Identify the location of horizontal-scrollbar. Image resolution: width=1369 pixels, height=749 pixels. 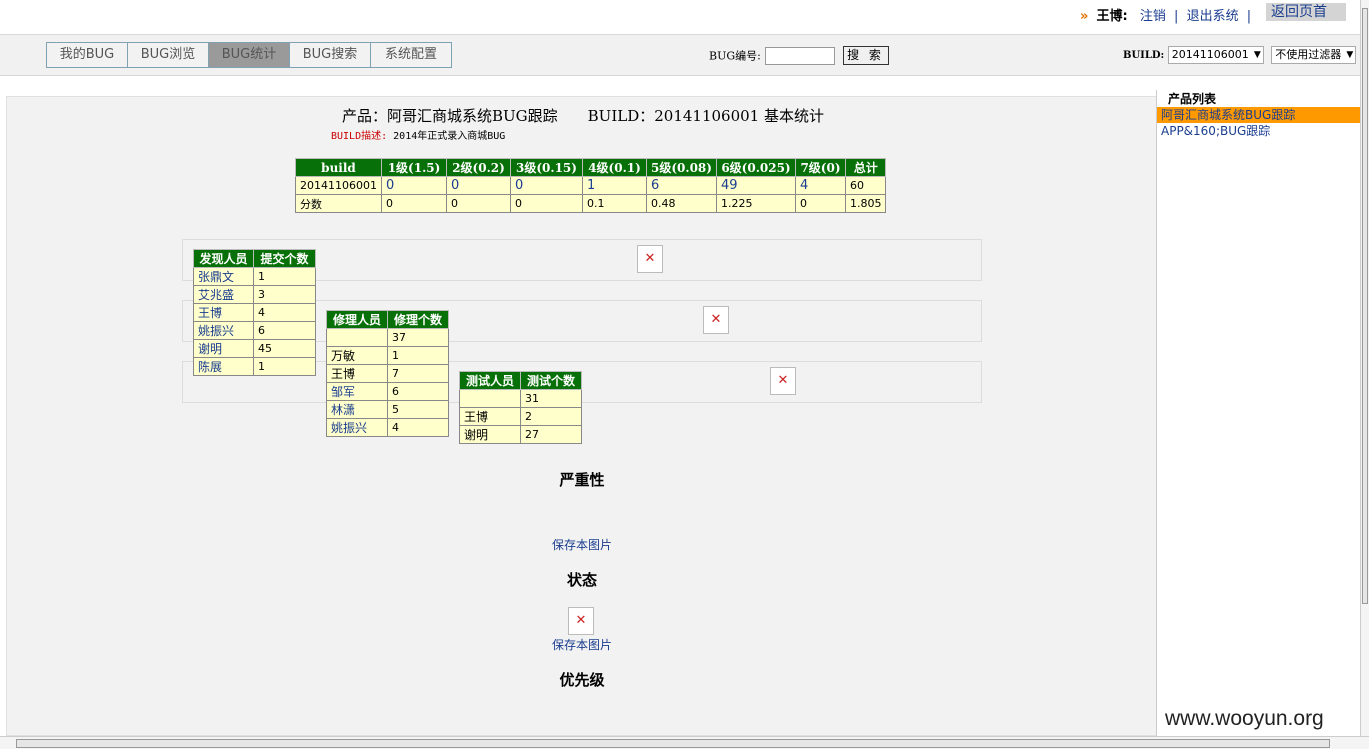
(684, 742).